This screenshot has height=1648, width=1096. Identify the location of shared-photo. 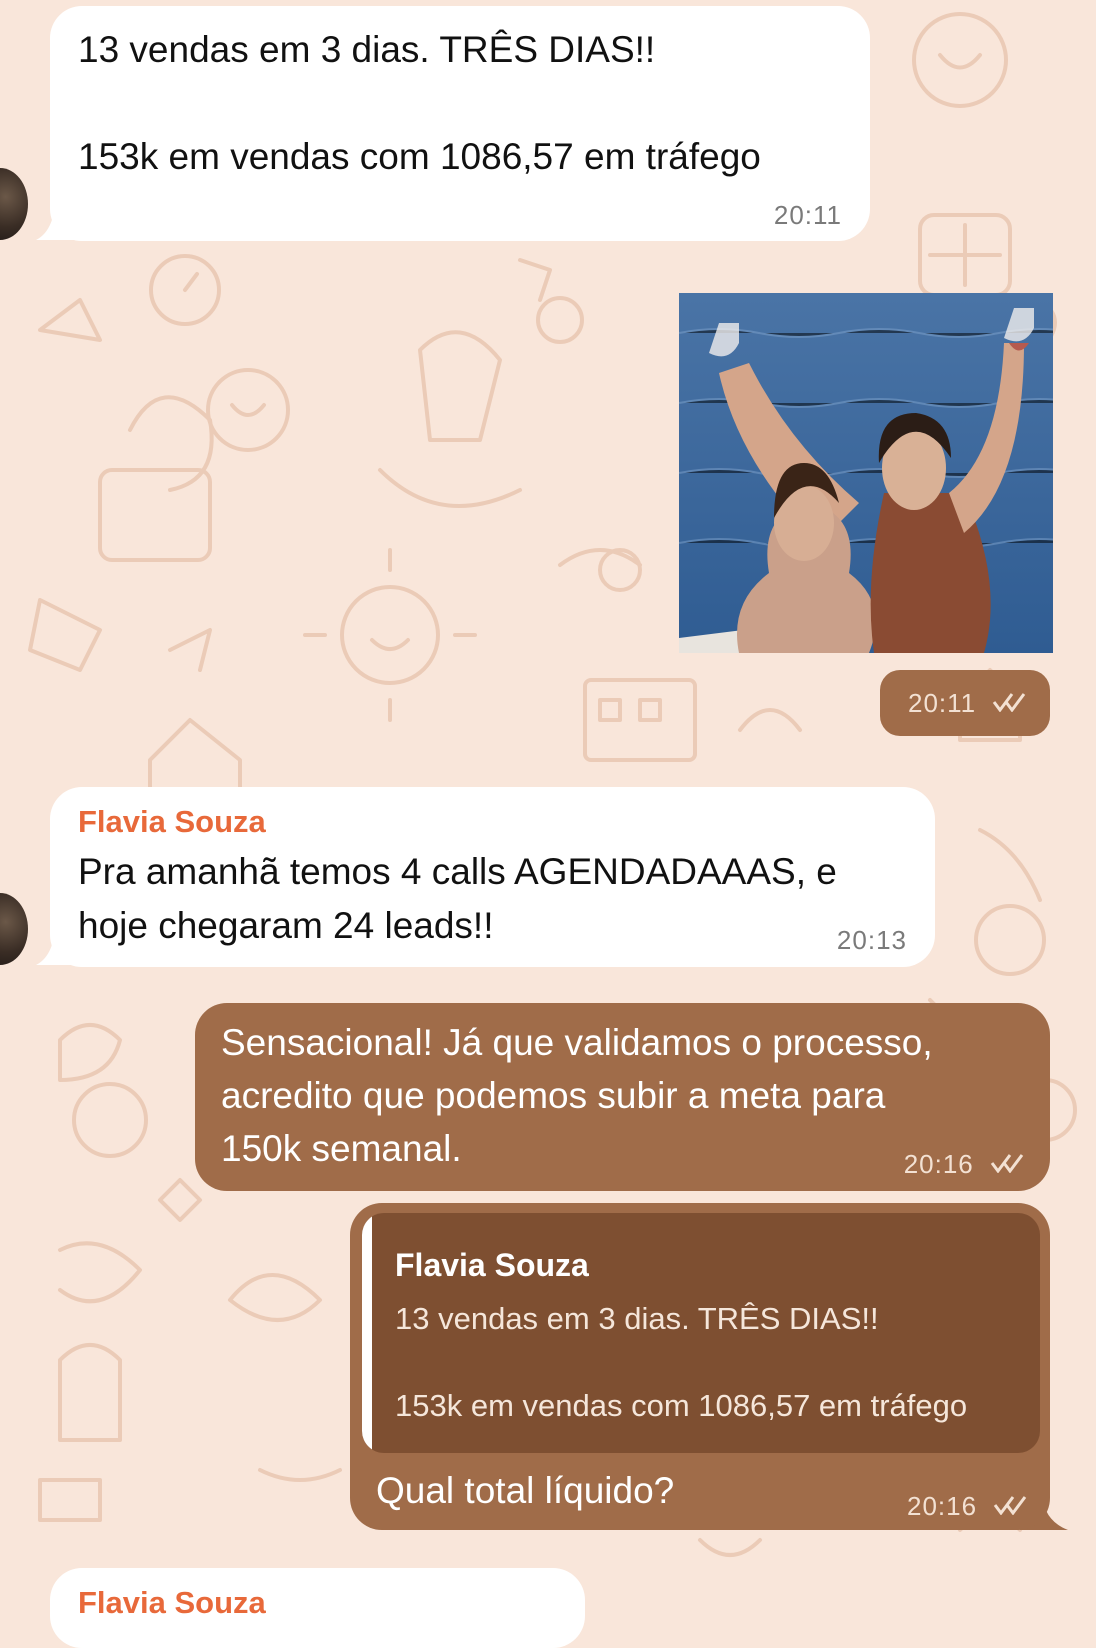
(866, 473).